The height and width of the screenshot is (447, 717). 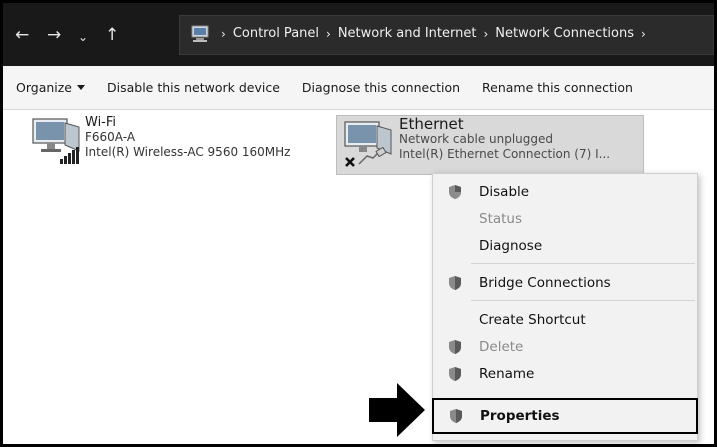 I want to click on menu-item-diagnose: Diagnose, so click(x=565, y=246).